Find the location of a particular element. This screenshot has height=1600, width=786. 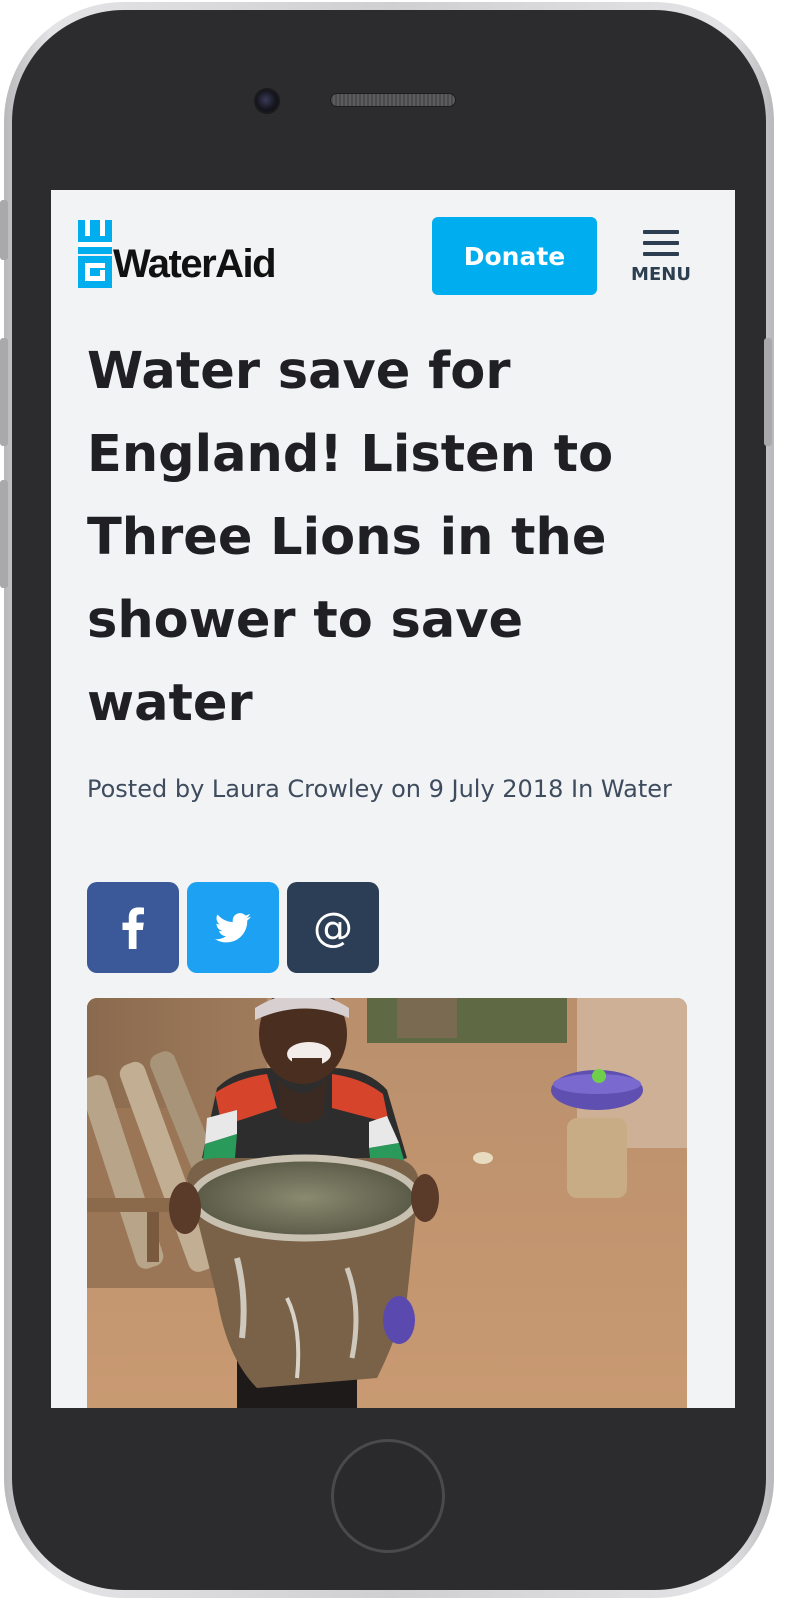

facebook-icon is located at coordinates (133, 927).